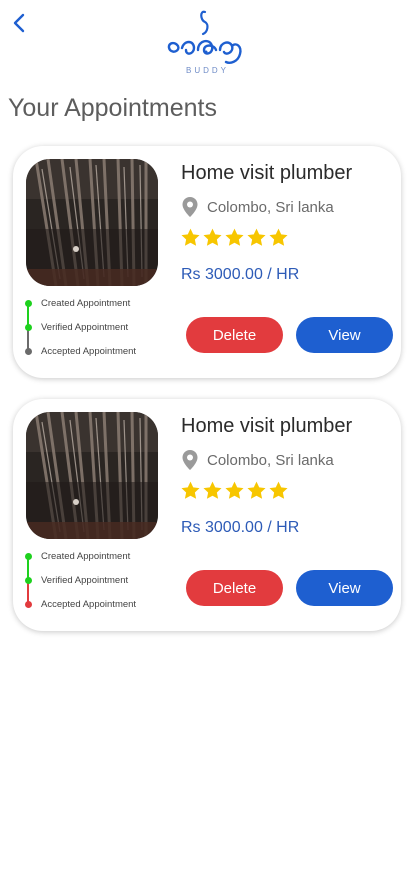 This screenshot has height=896, width=414. What do you see at coordinates (112, 108) in the screenshot?
I see `page-title: Your Appointments` at bounding box center [112, 108].